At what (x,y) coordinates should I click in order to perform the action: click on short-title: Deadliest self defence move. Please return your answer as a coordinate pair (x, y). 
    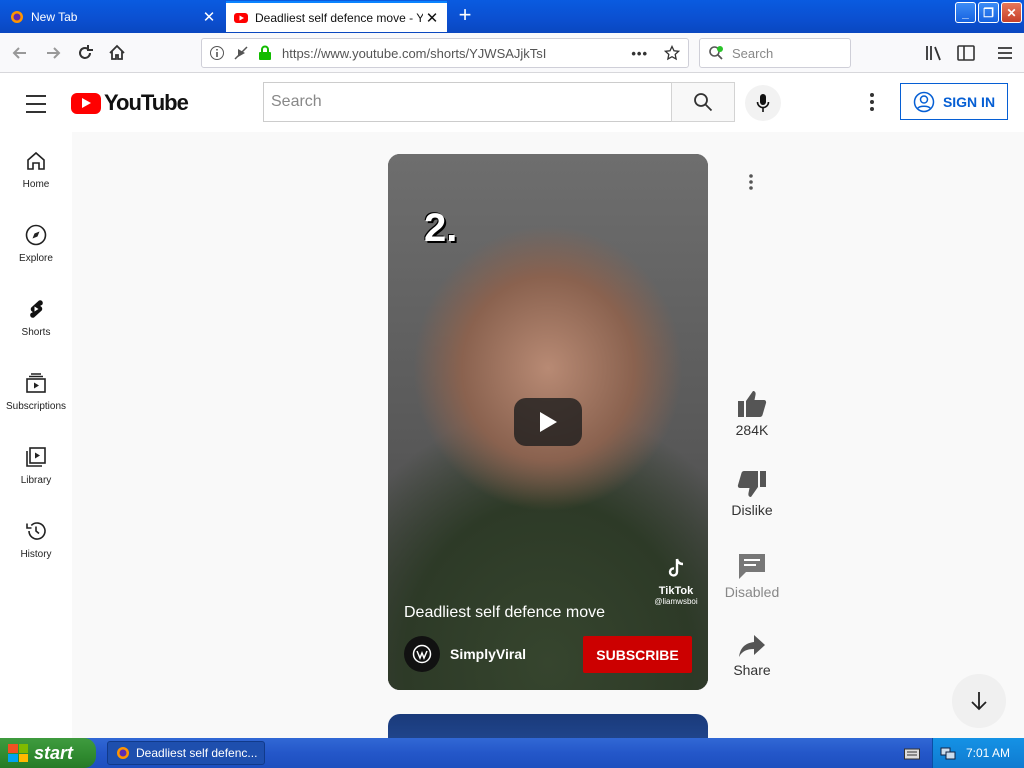
    Looking at the image, I should click on (504, 613).